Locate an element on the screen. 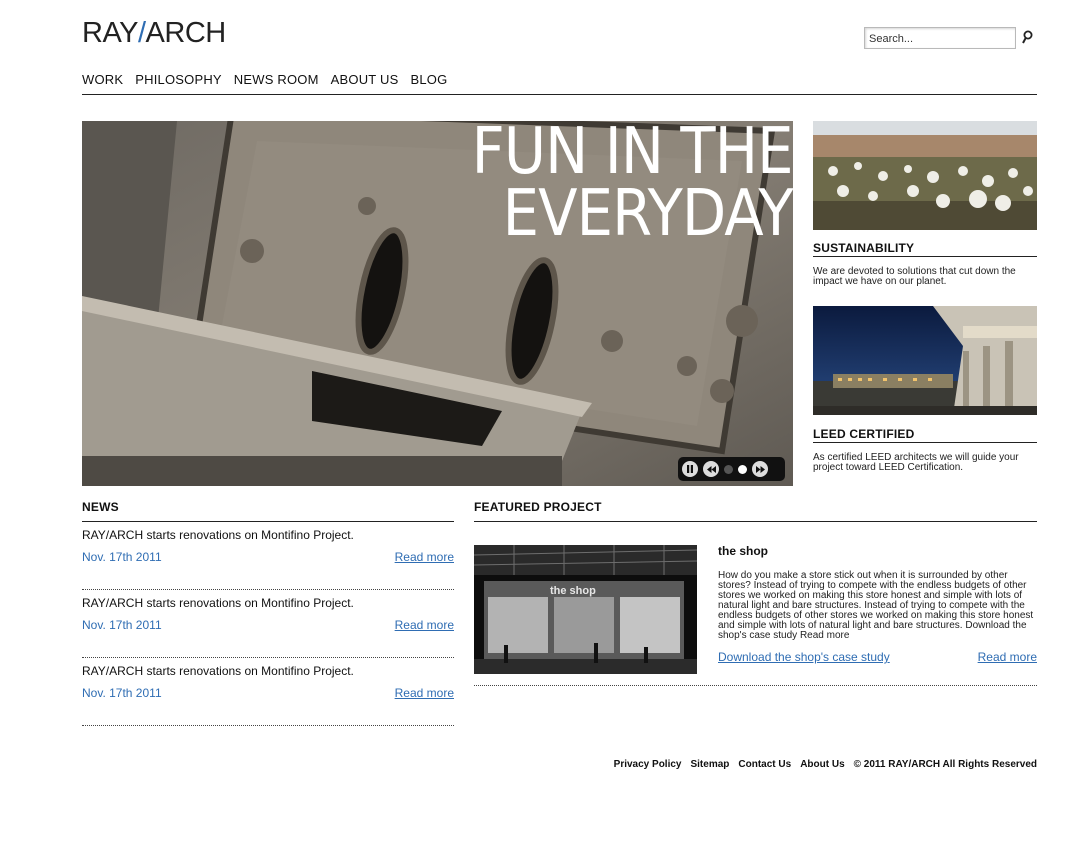 This screenshot has width=1080, height=864. search-icon is located at coordinates (1027, 37).